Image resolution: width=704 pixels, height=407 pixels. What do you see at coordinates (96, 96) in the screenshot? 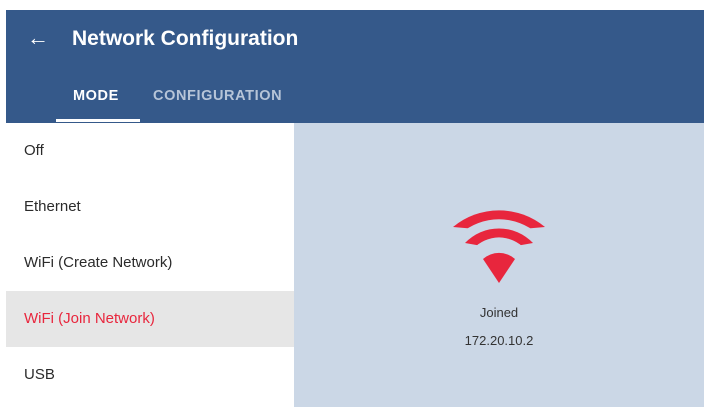
I see `tab-mode: MODE` at bounding box center [96, 96].